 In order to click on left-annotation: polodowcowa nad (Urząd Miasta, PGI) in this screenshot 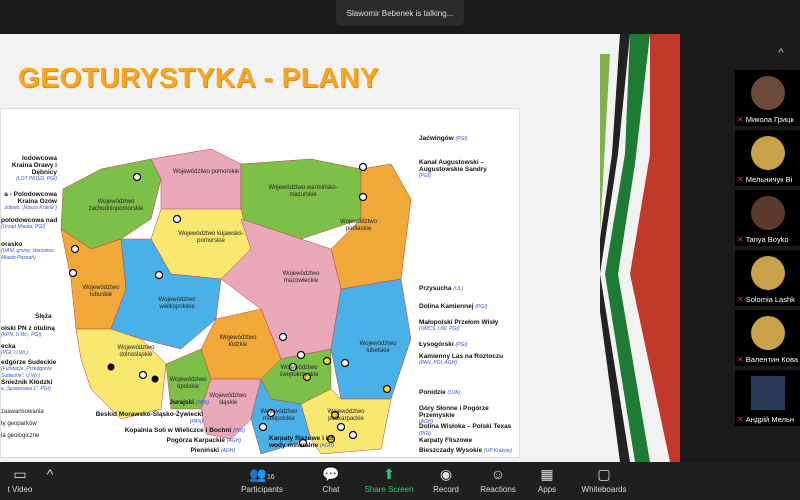, I will do `click(29, 223)`.